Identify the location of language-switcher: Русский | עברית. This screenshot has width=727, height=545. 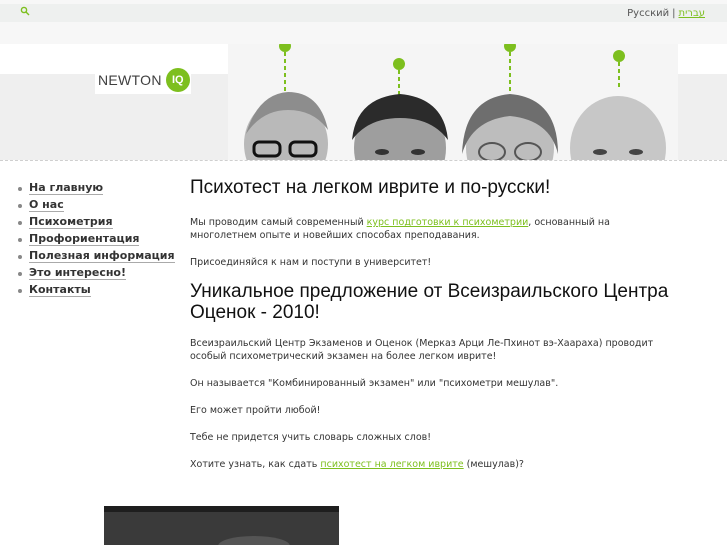
(666, 13).